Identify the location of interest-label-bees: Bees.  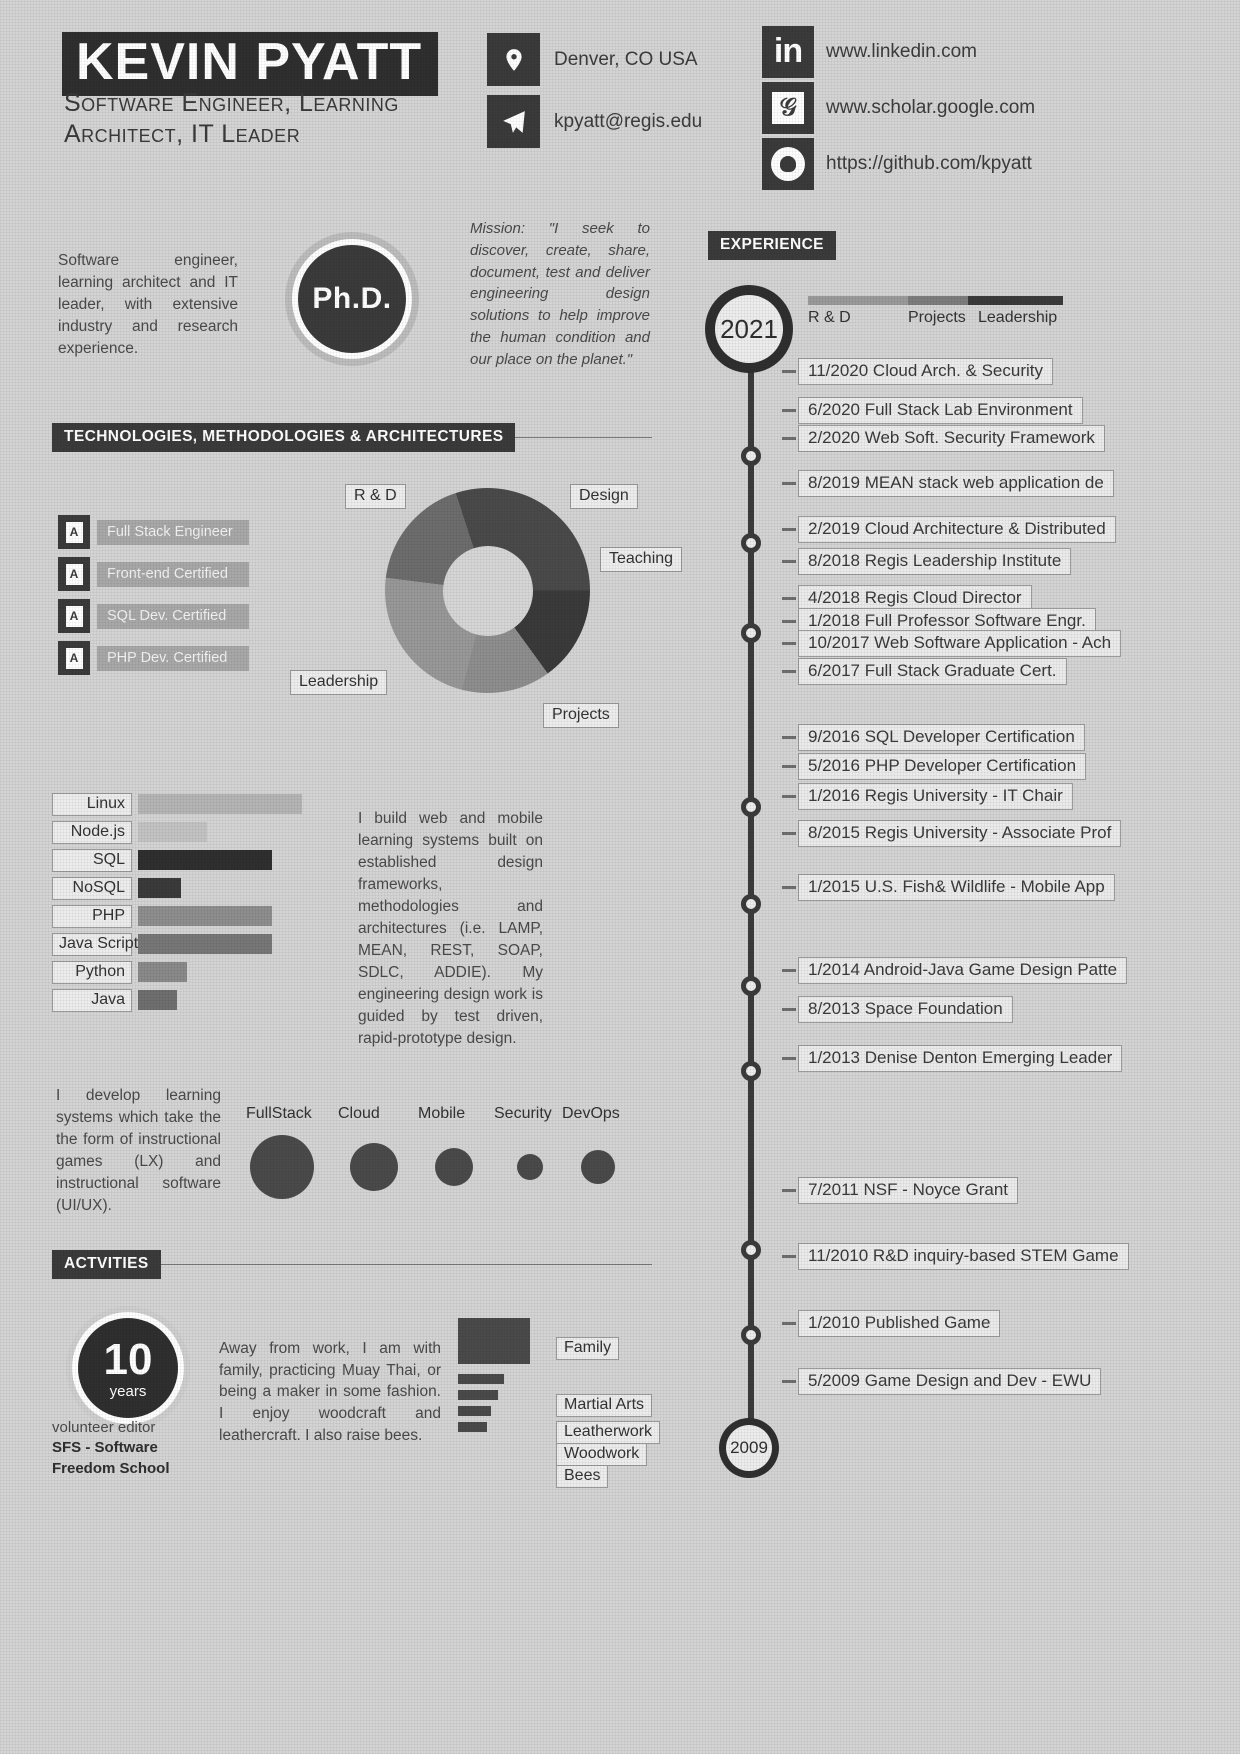
(582, 1476).